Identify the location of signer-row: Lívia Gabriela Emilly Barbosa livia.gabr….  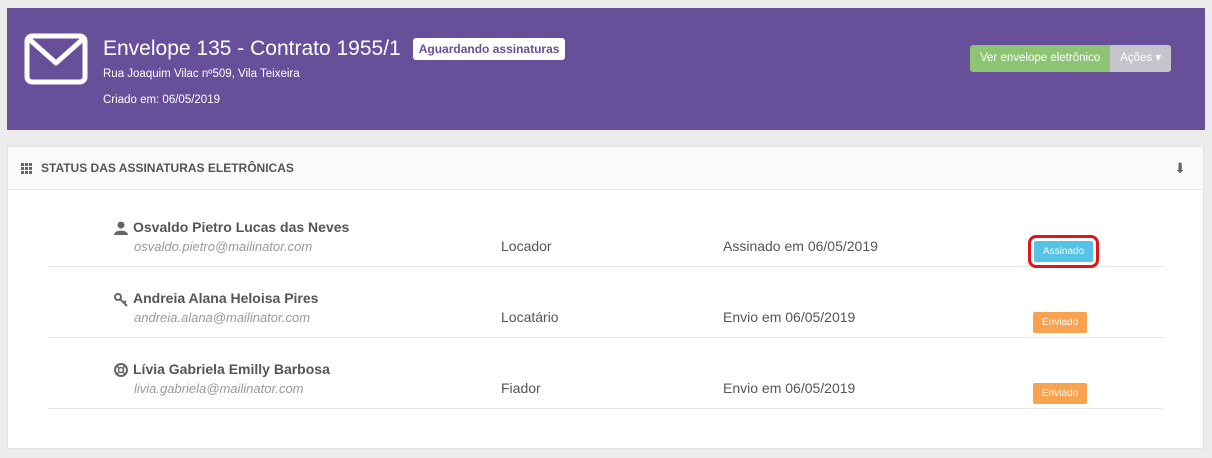
(605, 373).